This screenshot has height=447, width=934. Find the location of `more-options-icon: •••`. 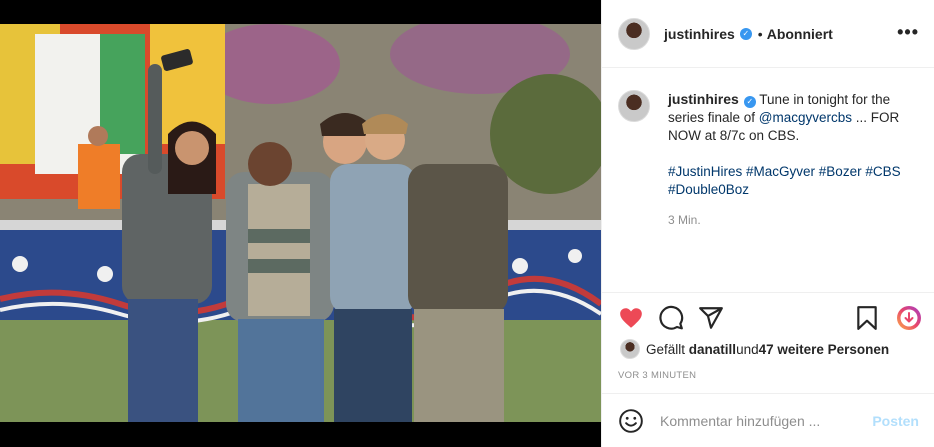

more-options-icon: ••• is located at coordinates (908, 32).